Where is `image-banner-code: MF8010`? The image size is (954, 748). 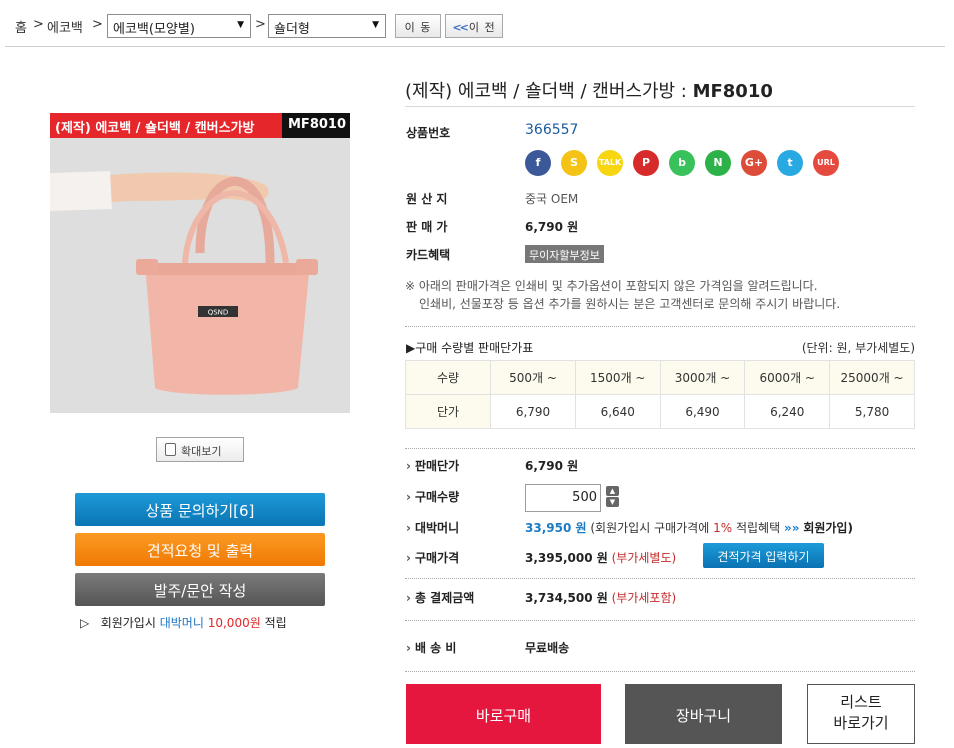 image-banner-code: MF8010 is located at coordinates (317, 124).